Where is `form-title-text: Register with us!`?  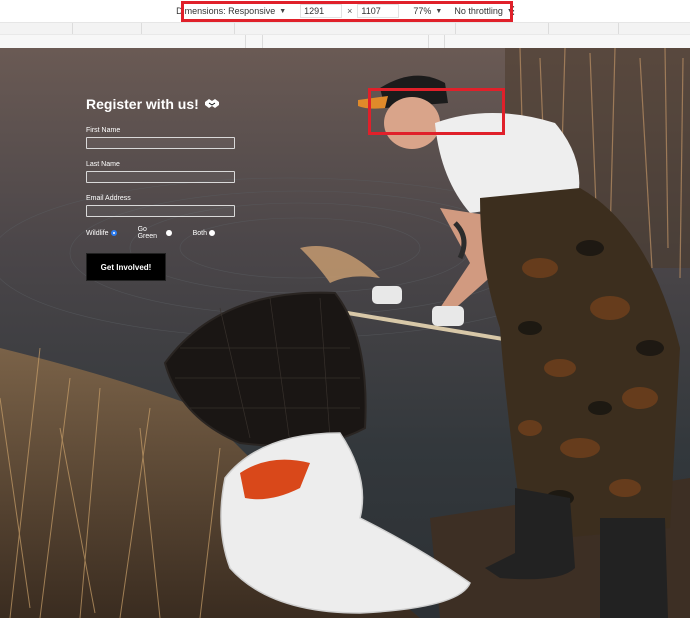
form-title-text: Register with us! is located at coordinates (142, 104).